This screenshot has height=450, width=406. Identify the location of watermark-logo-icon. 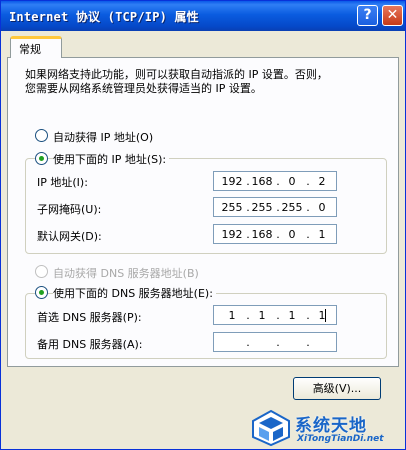
(271, 428).